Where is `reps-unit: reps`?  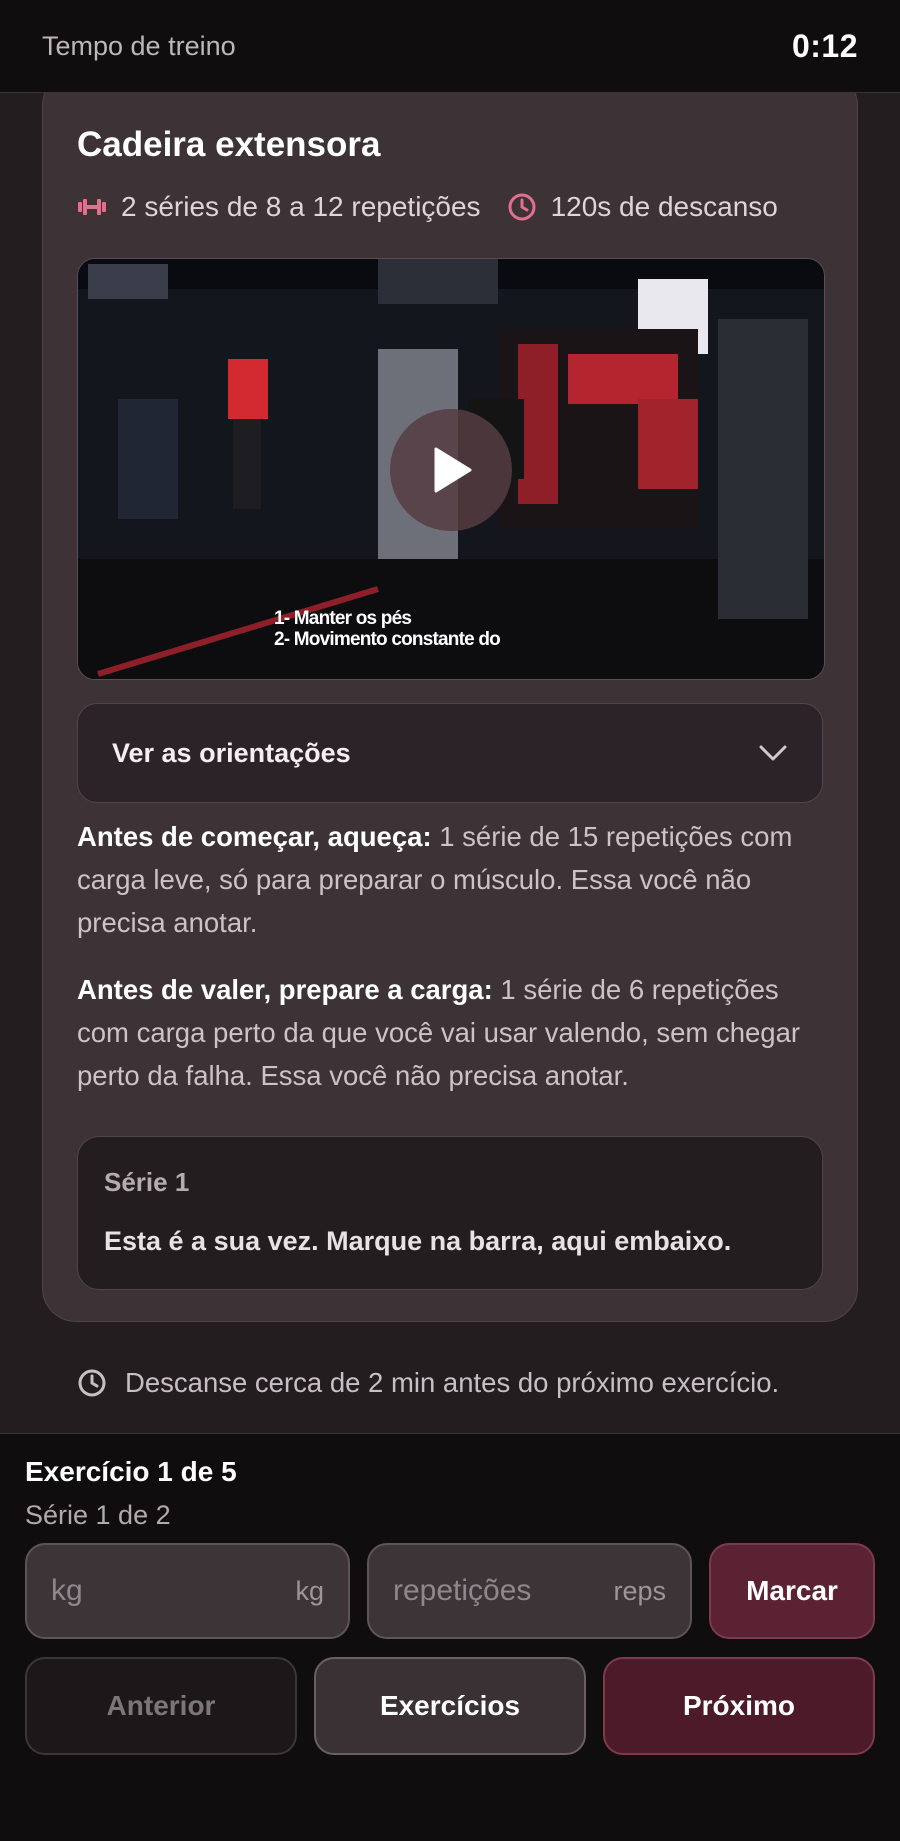 reps-unit: reps is located at coordinates (639, 1590).